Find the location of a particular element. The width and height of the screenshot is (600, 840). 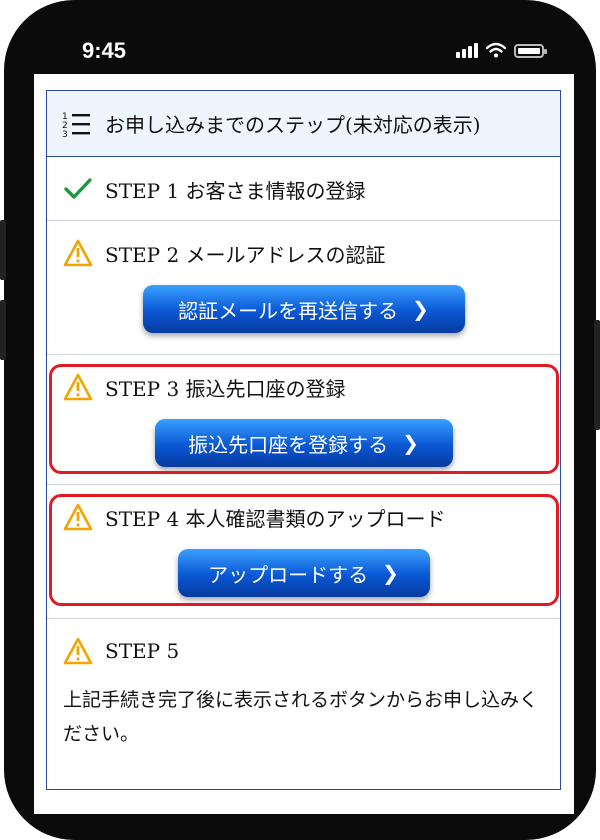

resend-verification-email-label: 認証メールを再送信する is located at coordinates (288, 310).